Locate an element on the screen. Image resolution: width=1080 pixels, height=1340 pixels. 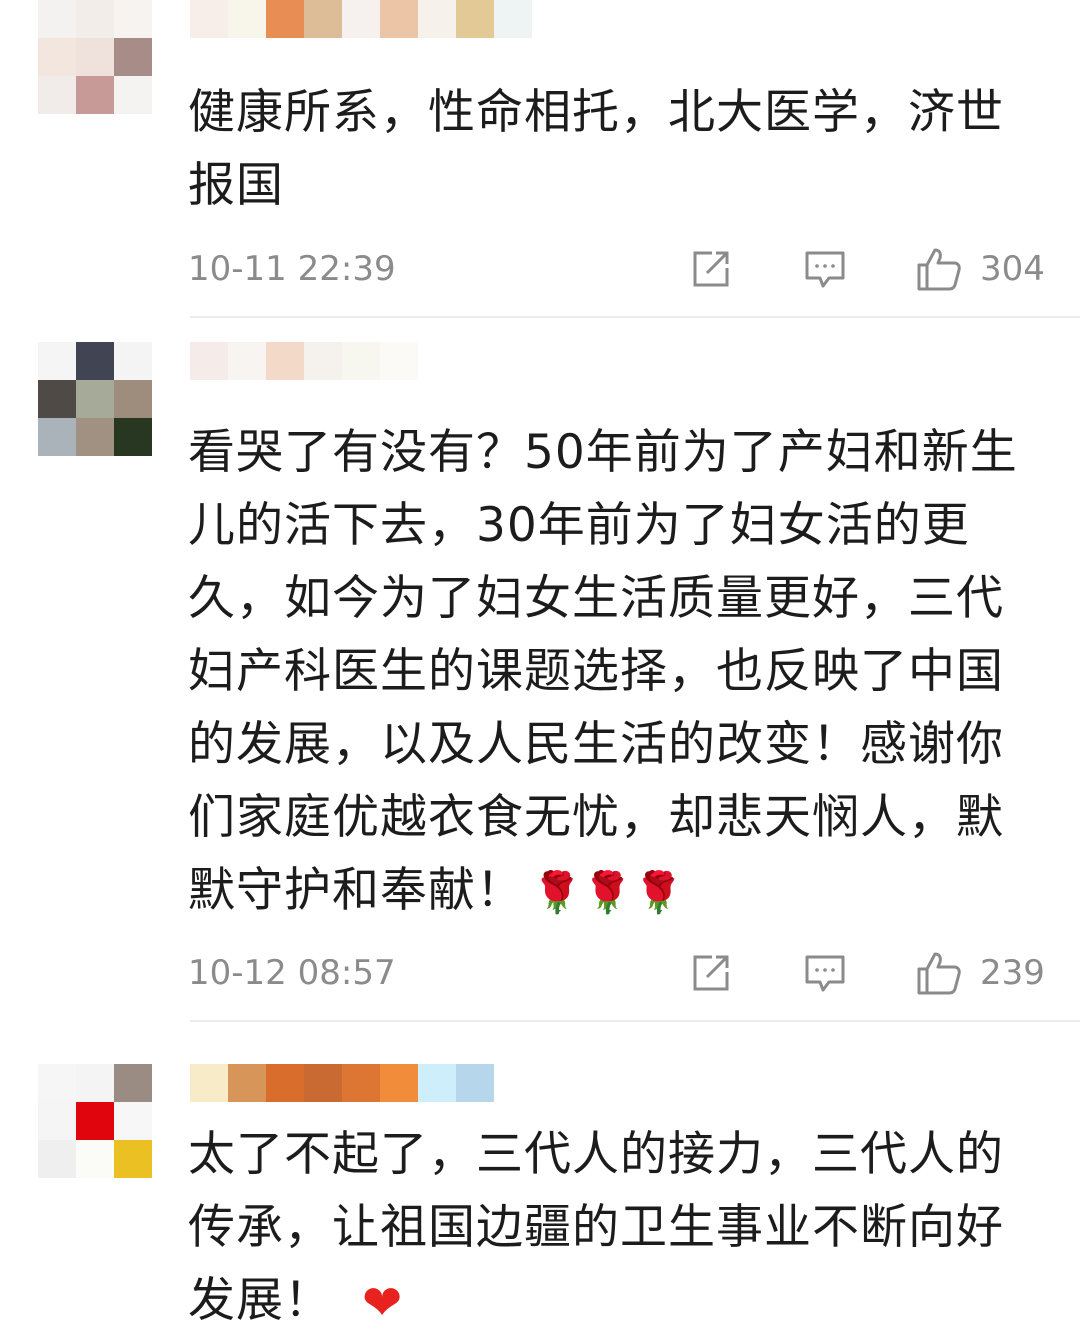
like-count: 239 is located at coordinates (1012, 973).